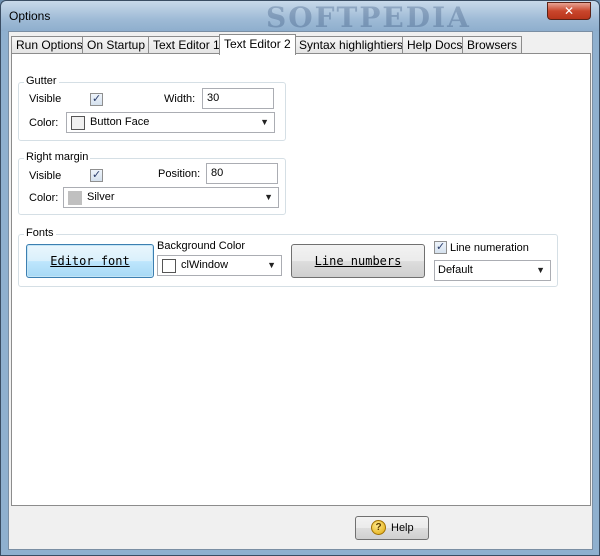 Image resolution: width=600 pixels, height=556 pixels. I want to click on right-margin-position-input: 80, so click(242, 173).